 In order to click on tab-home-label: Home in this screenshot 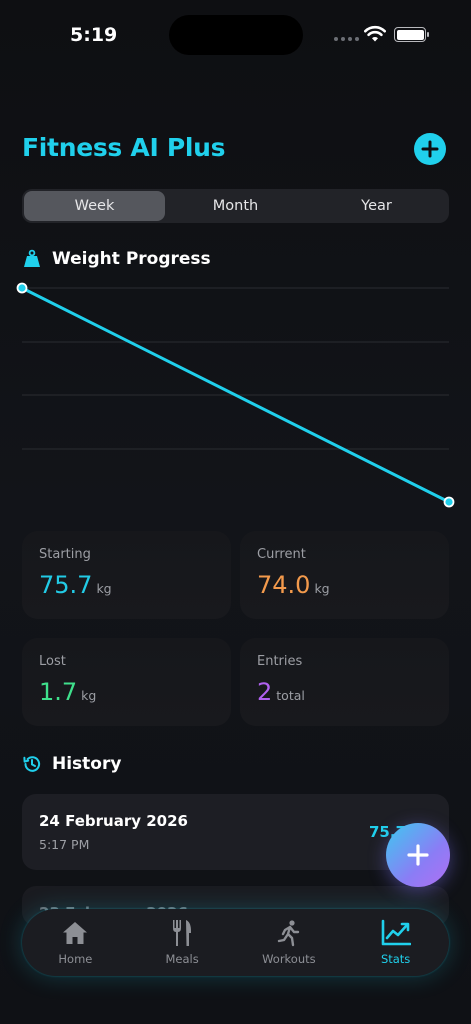, I will do `click(75, 959)`.